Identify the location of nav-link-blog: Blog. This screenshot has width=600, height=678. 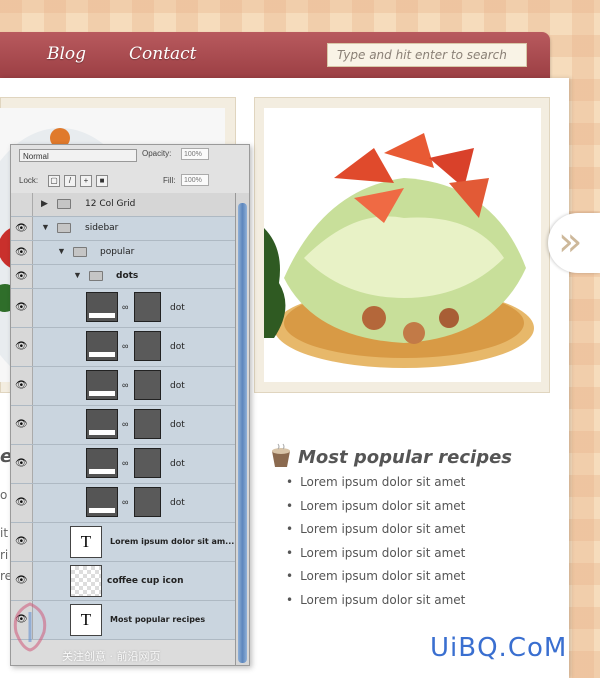
(66, 54).